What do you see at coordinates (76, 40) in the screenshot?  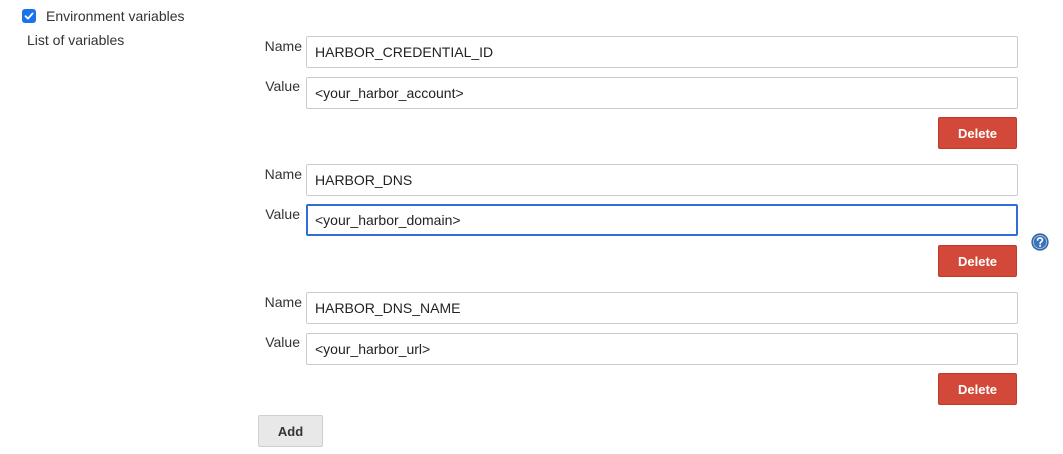 I see `list-of-variables-label: List of variables` at bounding box center [76, 40].